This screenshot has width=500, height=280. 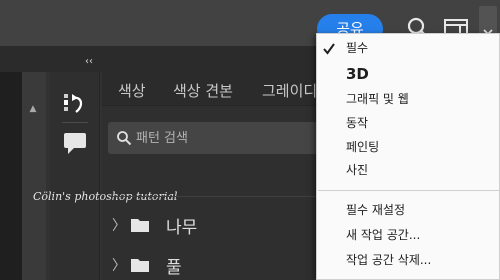 What do you see at coordinates (203, 90) in the screenshot?
I see `tab-swatches: 색상 견본` at bounding box center [203, 90].